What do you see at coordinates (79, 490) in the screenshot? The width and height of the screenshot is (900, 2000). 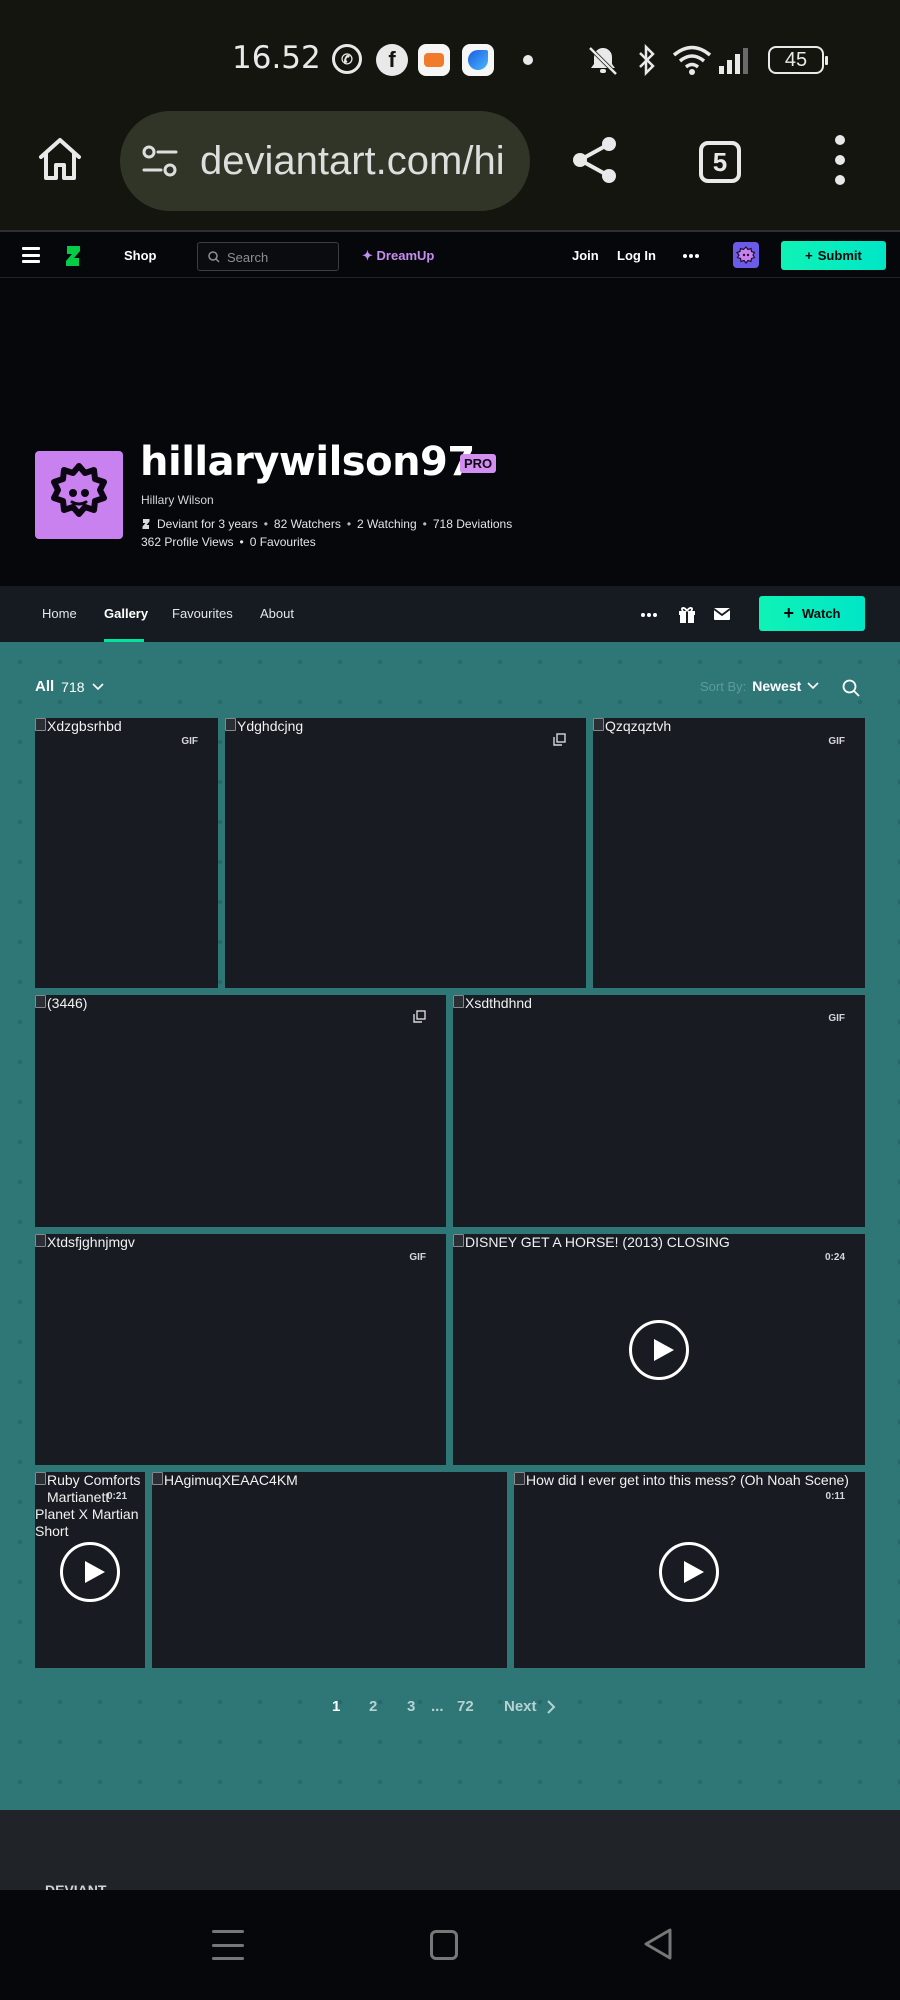 I see `avatar-badge-icon` at bounding box center [79, 490].